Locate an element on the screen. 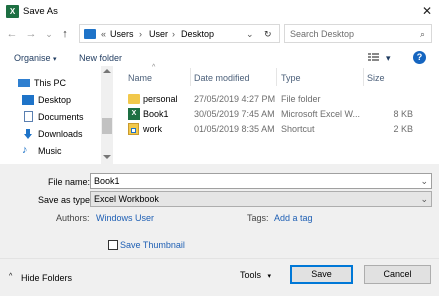 The width and height of the screenshot is (439, 296). authors-label: Authors: is located at coordinates (73, 218).